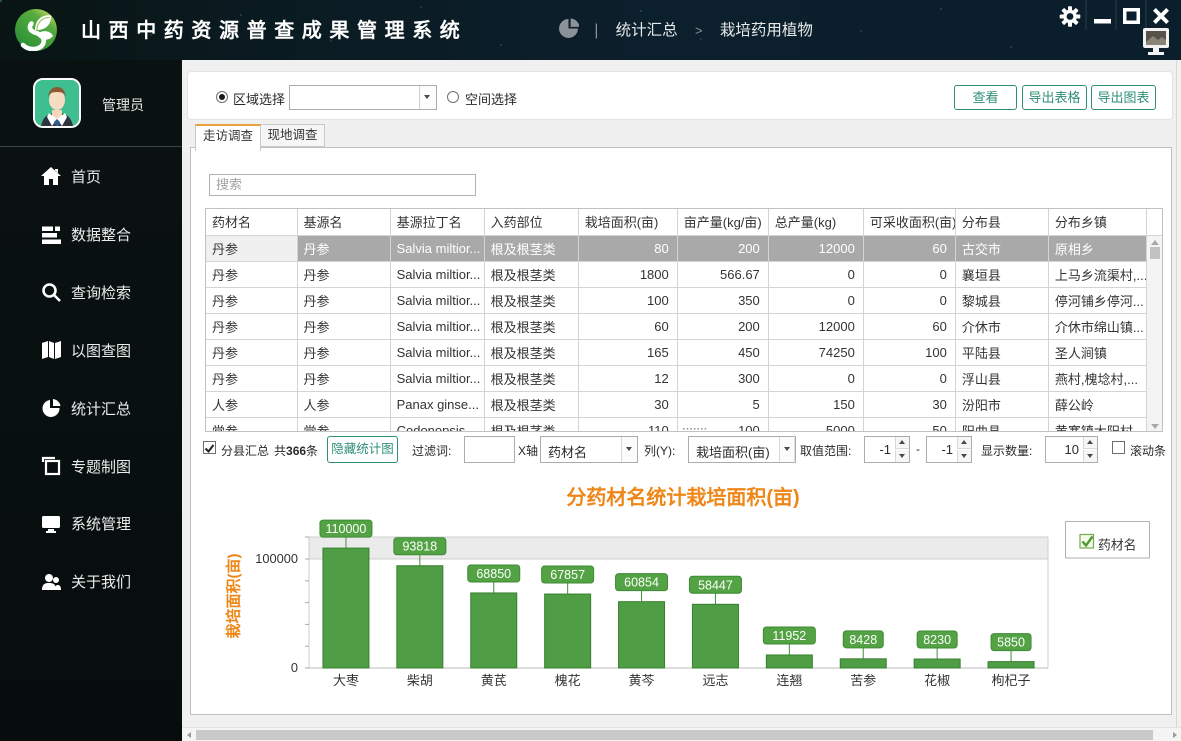 This screenshot has width=1181, height=741. Describe the element at coordinates (567, 575) in the screenshot. I see `svg-text: 67857` at that location.